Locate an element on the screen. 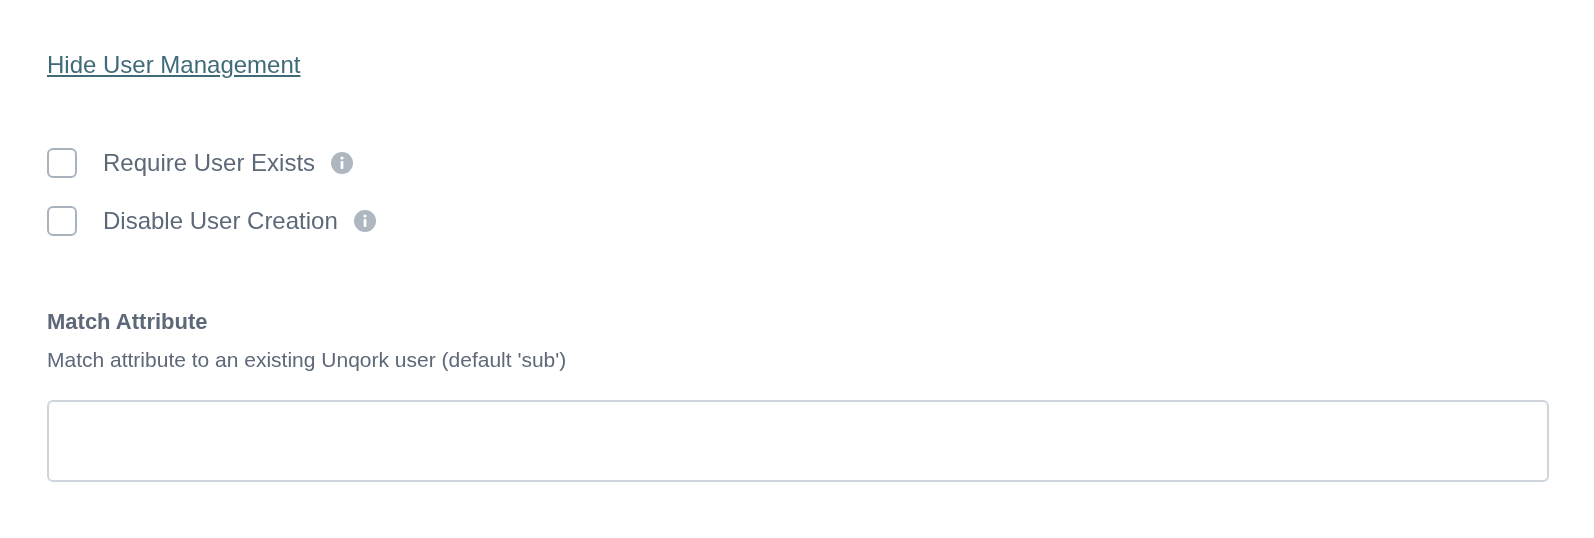  field-label: Match Attribute is located at coordinates (128, 322).